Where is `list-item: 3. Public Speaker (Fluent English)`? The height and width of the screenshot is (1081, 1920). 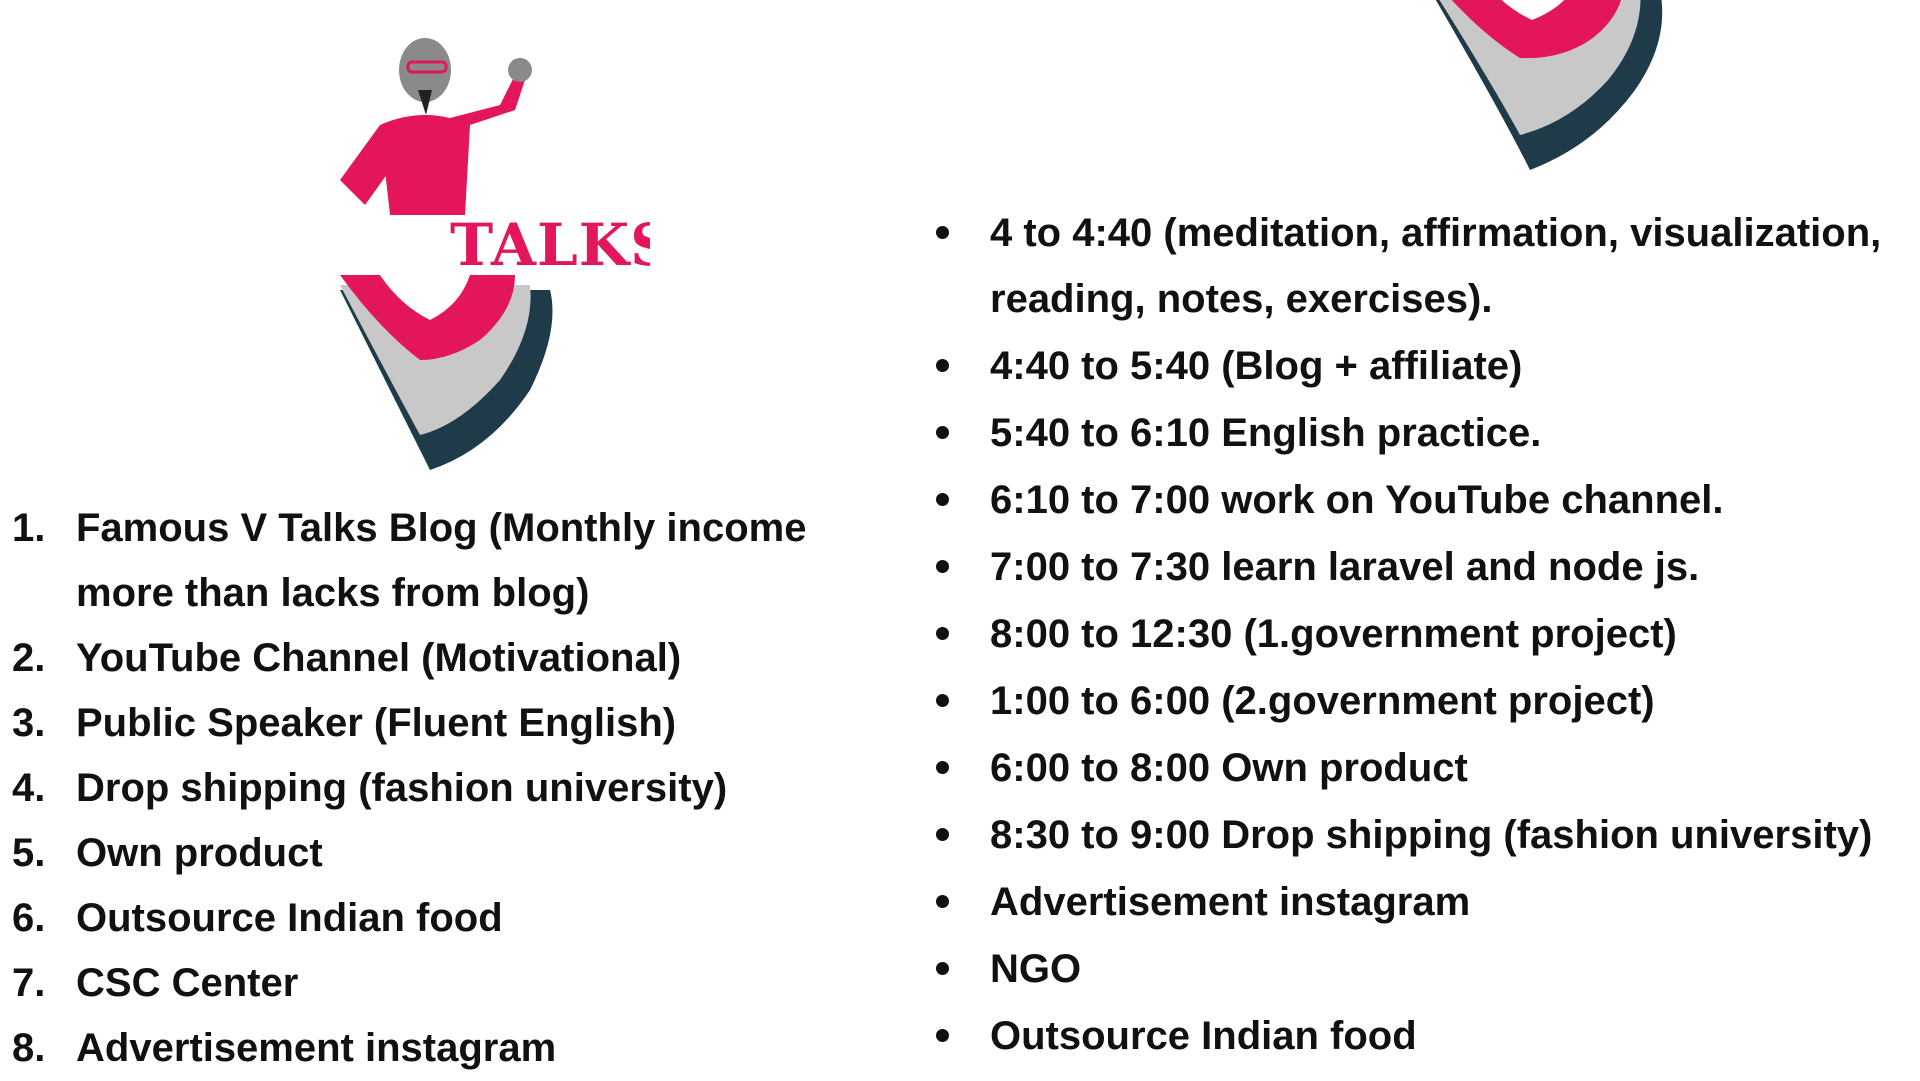 list-item: 3. Public Speaker (Fluent English) is located at coordinates (462, 723).